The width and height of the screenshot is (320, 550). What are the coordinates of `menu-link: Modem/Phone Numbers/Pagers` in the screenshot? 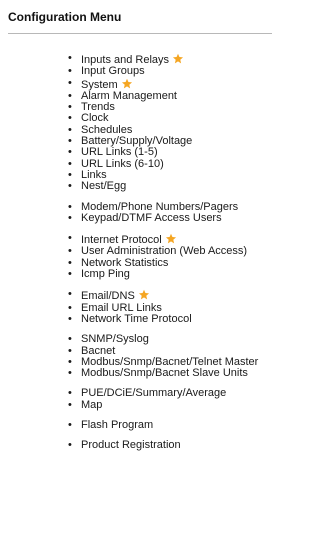 It's located at (159, 207).